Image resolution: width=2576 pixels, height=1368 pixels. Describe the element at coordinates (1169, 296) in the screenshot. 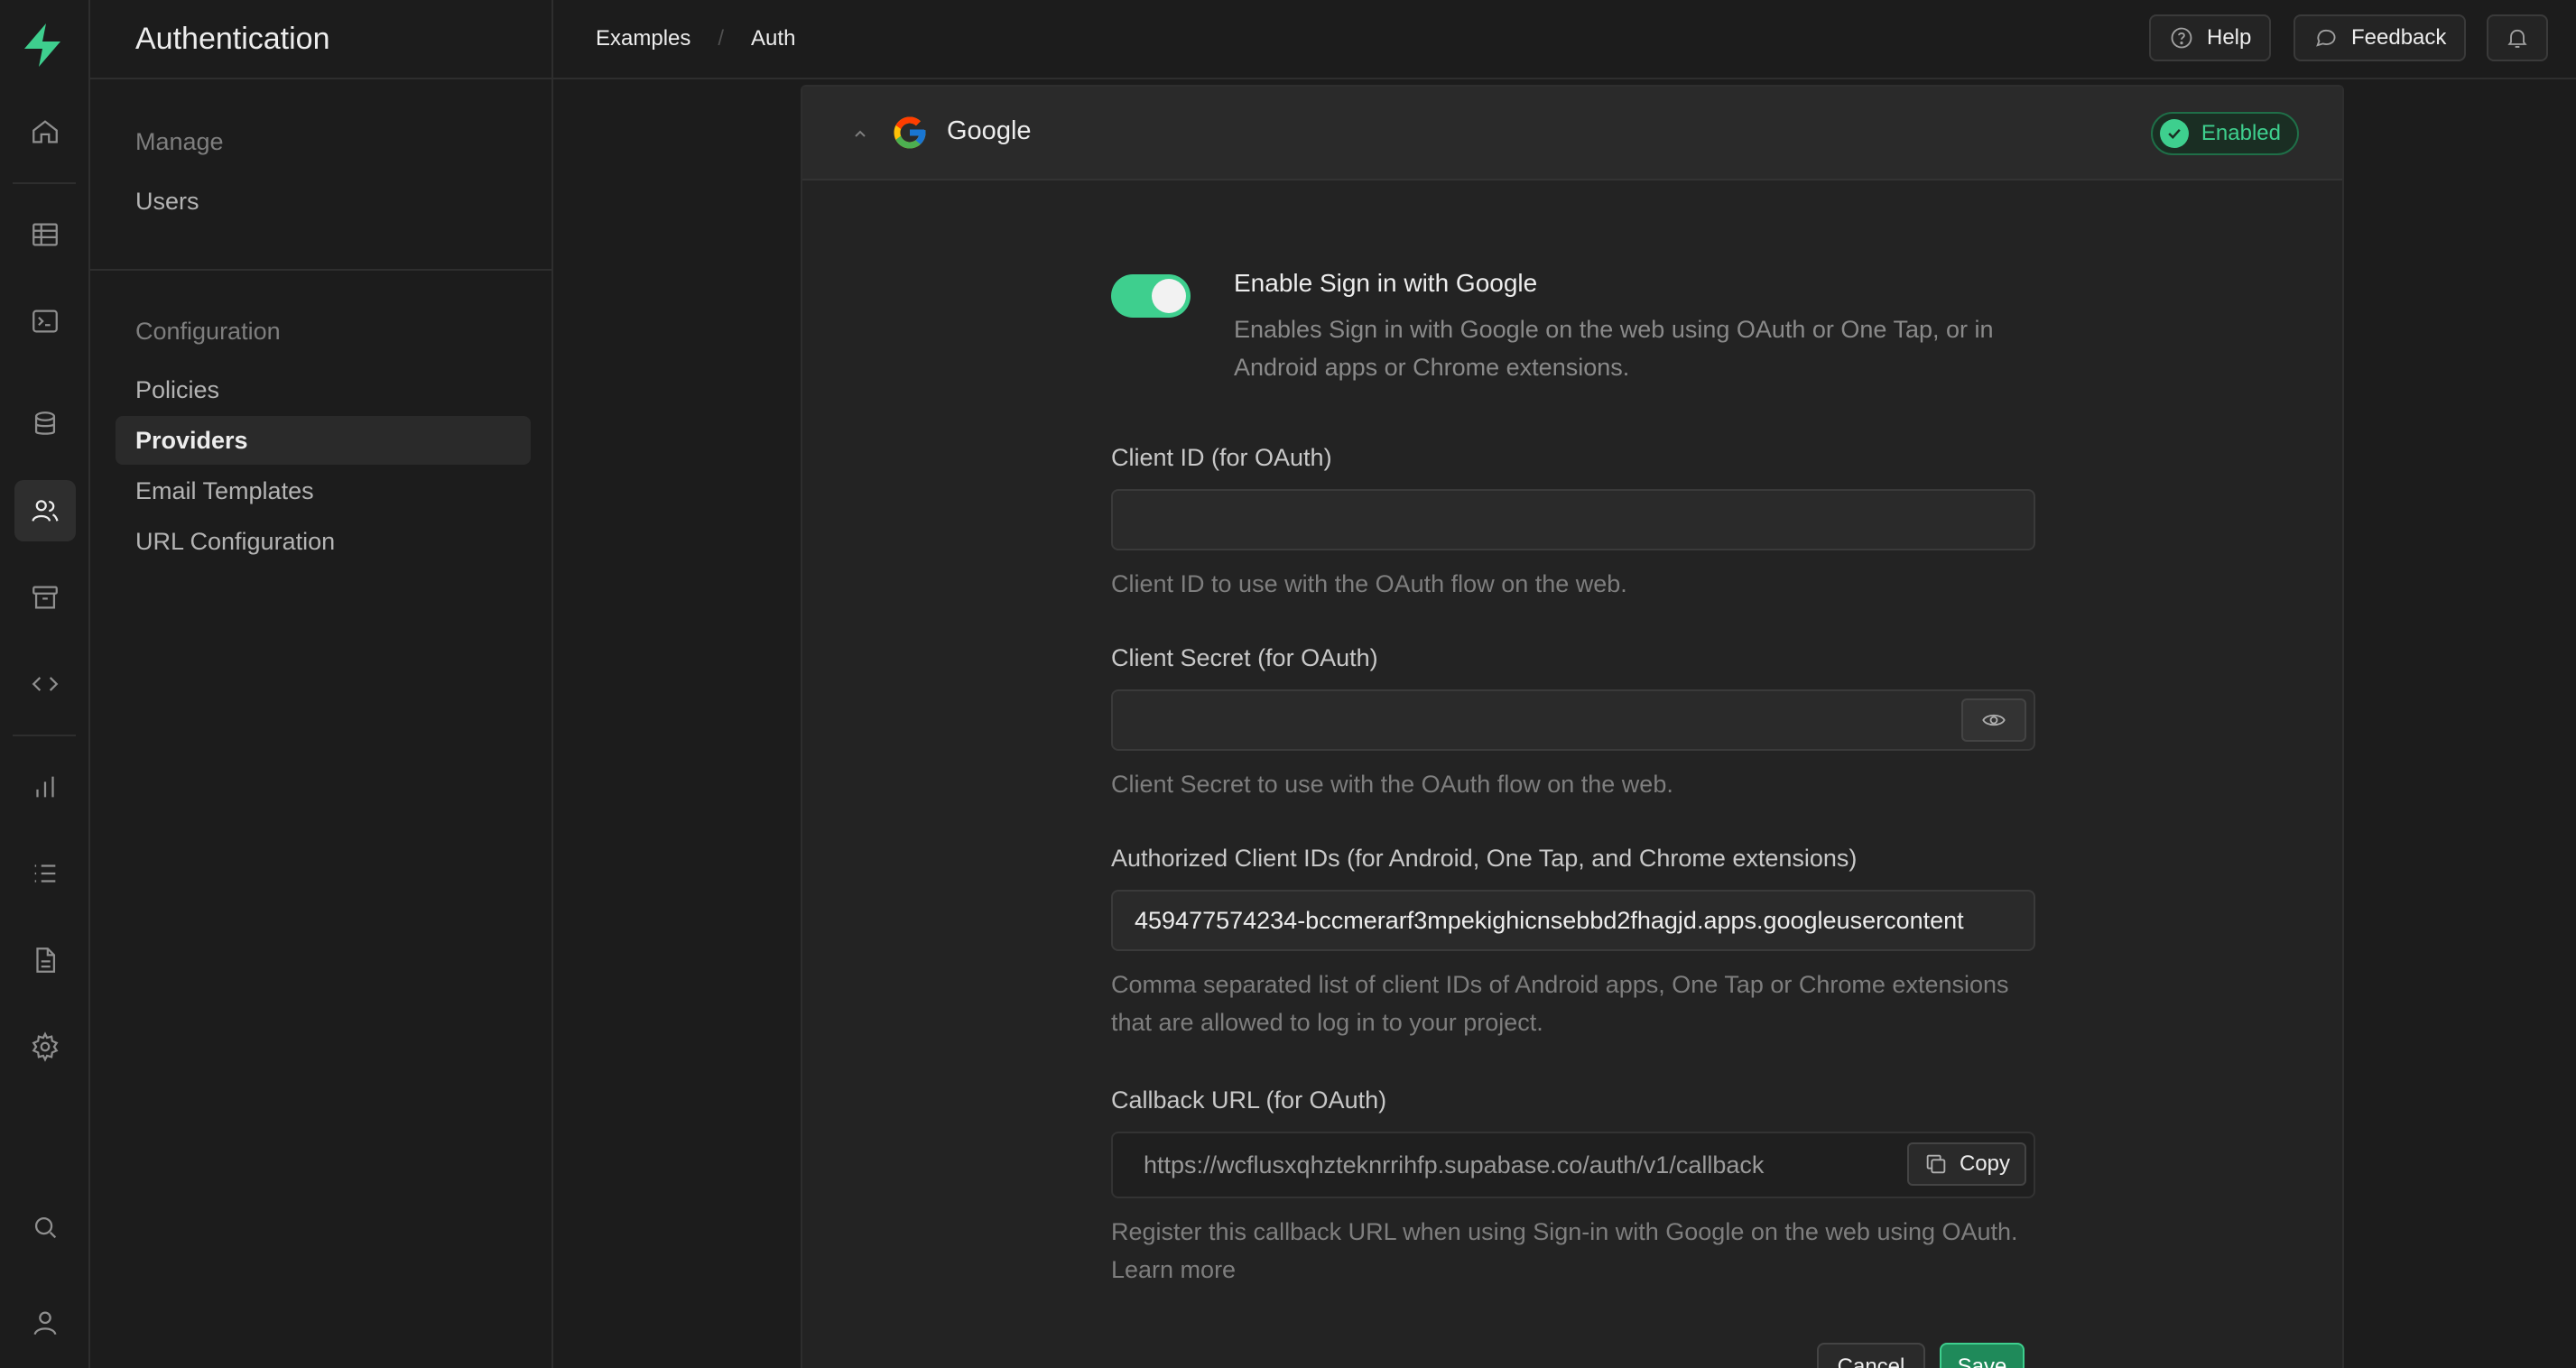

I see `toggle-knob` at that location.